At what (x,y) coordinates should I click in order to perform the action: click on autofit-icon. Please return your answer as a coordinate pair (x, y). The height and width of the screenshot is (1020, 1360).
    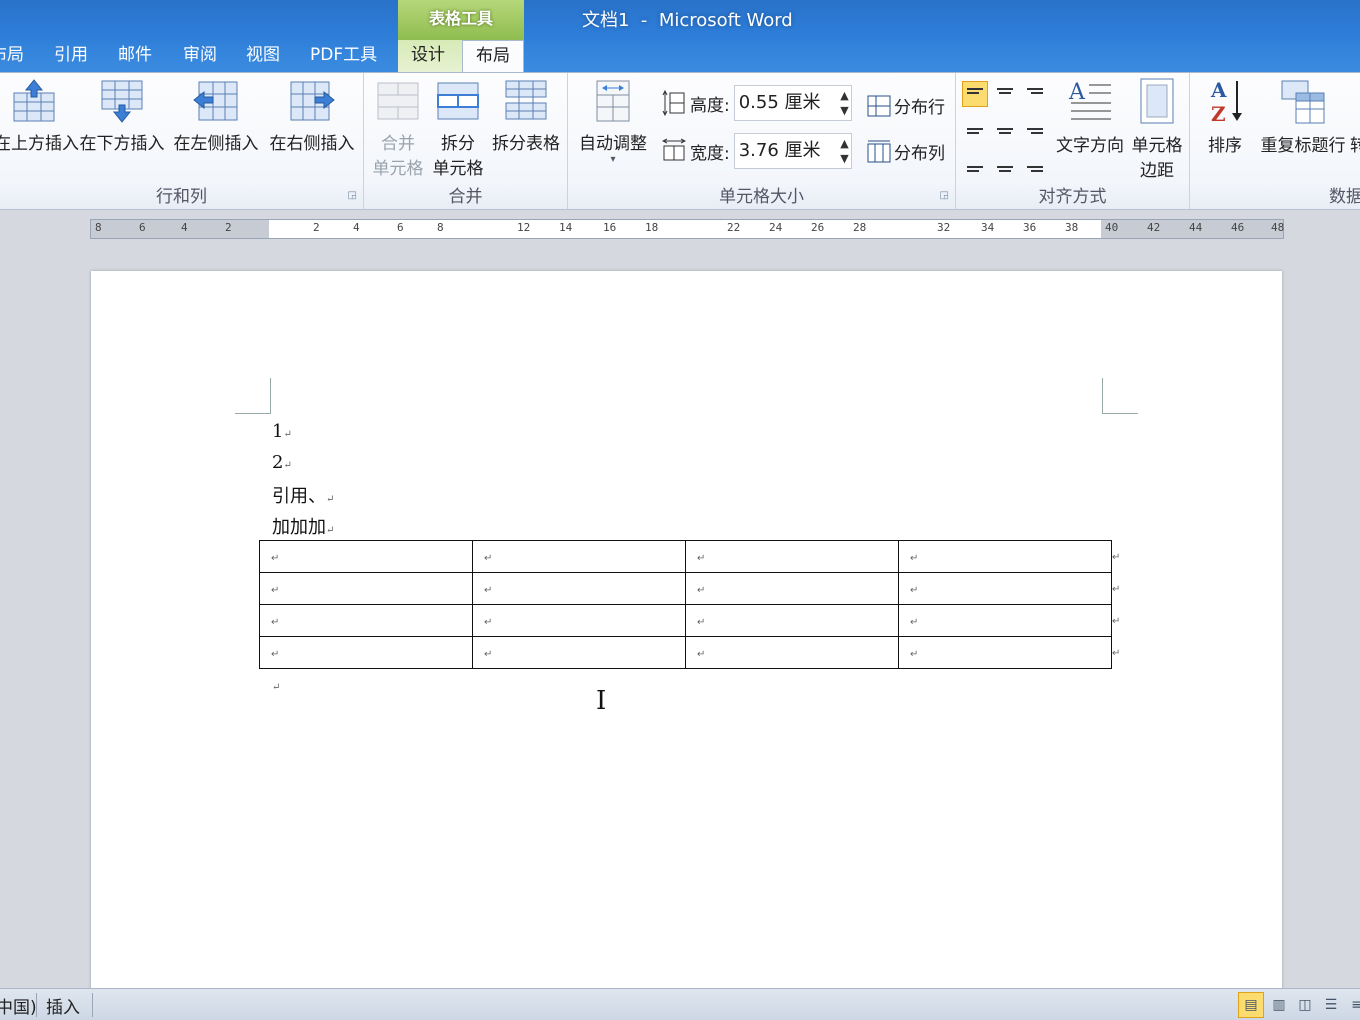
    Looking at the image, I should click on (613, 101).